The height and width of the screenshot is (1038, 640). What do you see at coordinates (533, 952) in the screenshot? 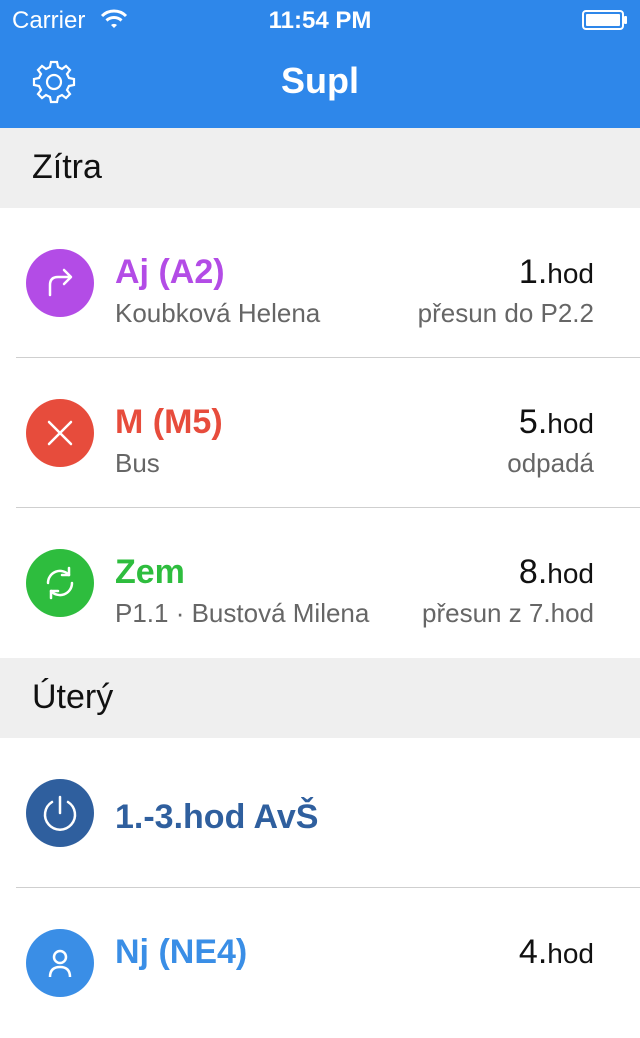
I see `hour-number: 4.` at bounding box center [533, 952].